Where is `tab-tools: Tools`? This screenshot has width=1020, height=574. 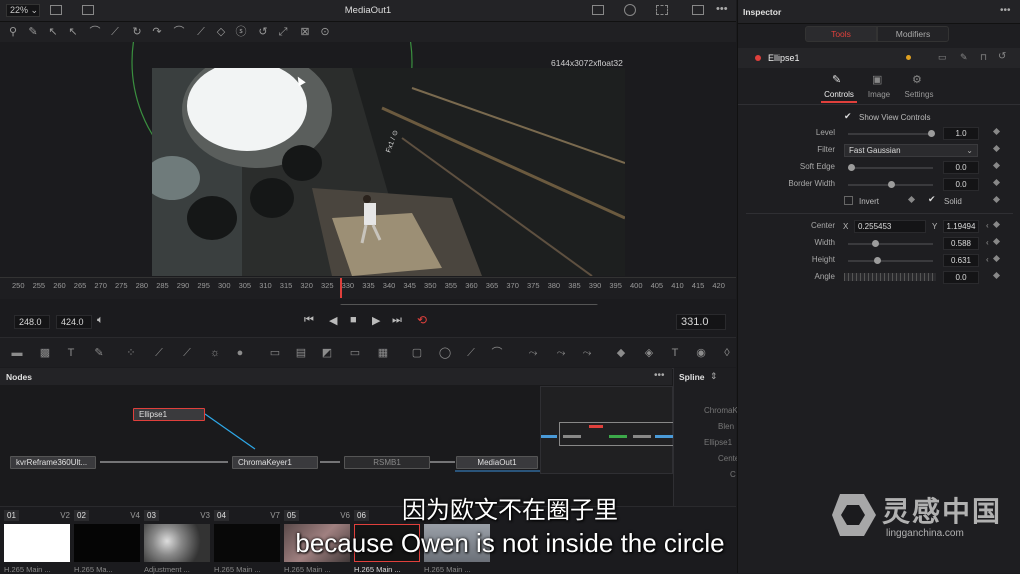
tab-tools: Tools is located at coordinates (841, 34).